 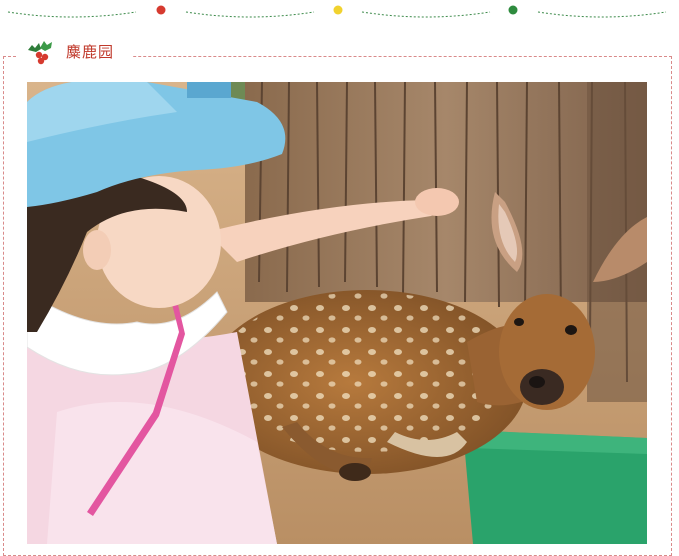 I want to click on yellow-ornament-icon, so click(x=338, y=10).